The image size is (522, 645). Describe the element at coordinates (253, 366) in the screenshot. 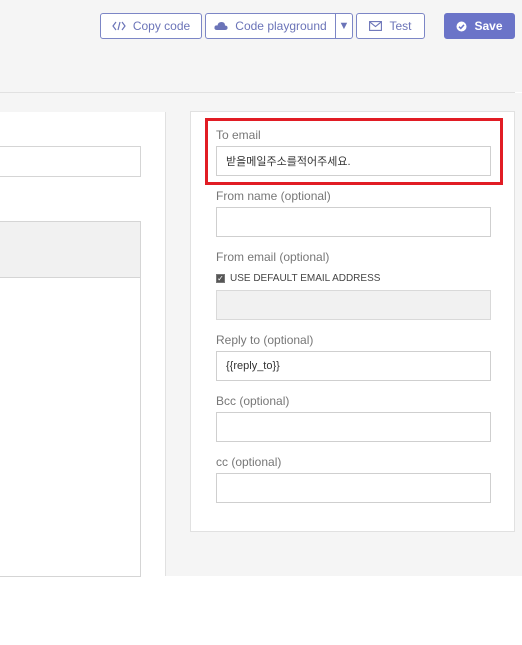

I see `reply-to-value: {{reply_to}}` at that location.